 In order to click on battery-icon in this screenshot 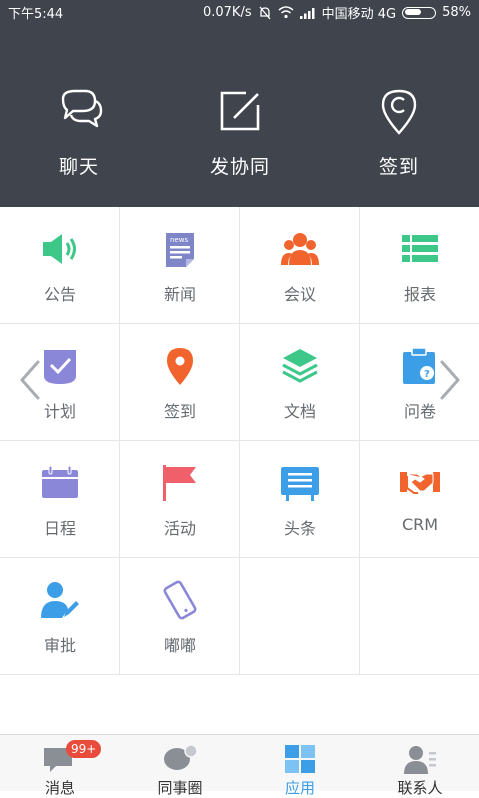, I will do `click(419, 12)`.